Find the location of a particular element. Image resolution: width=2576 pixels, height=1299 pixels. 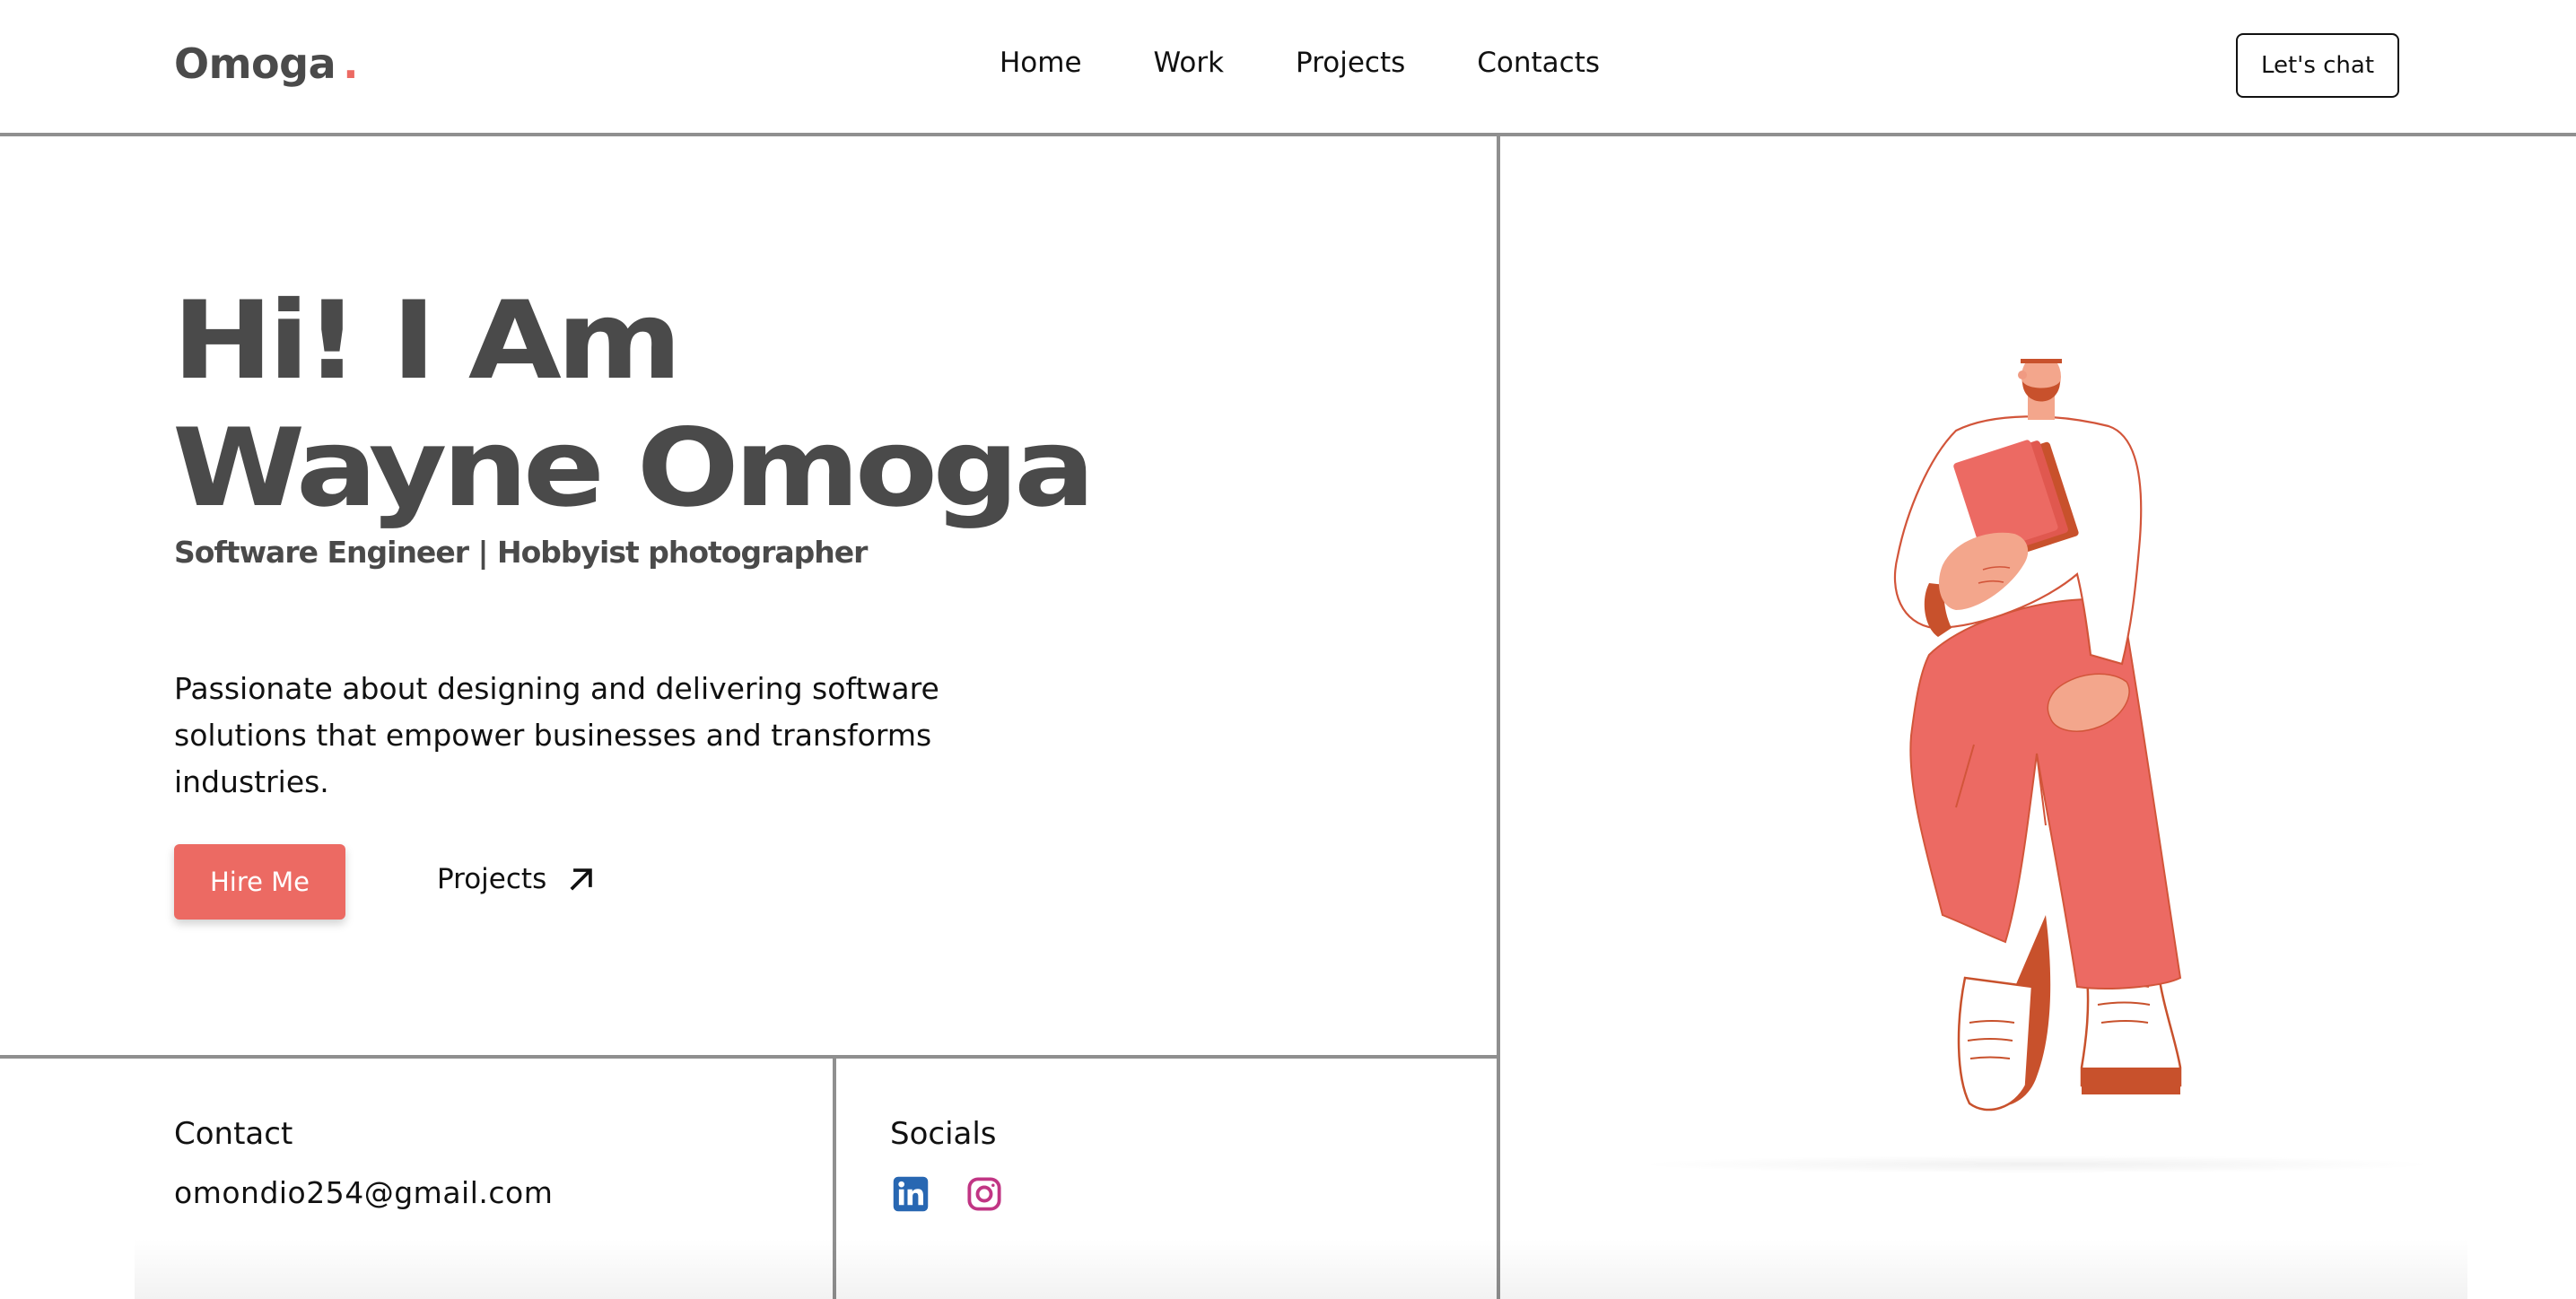

hero-title-line1: Hi! I Am is located at coordinates (427, 341).